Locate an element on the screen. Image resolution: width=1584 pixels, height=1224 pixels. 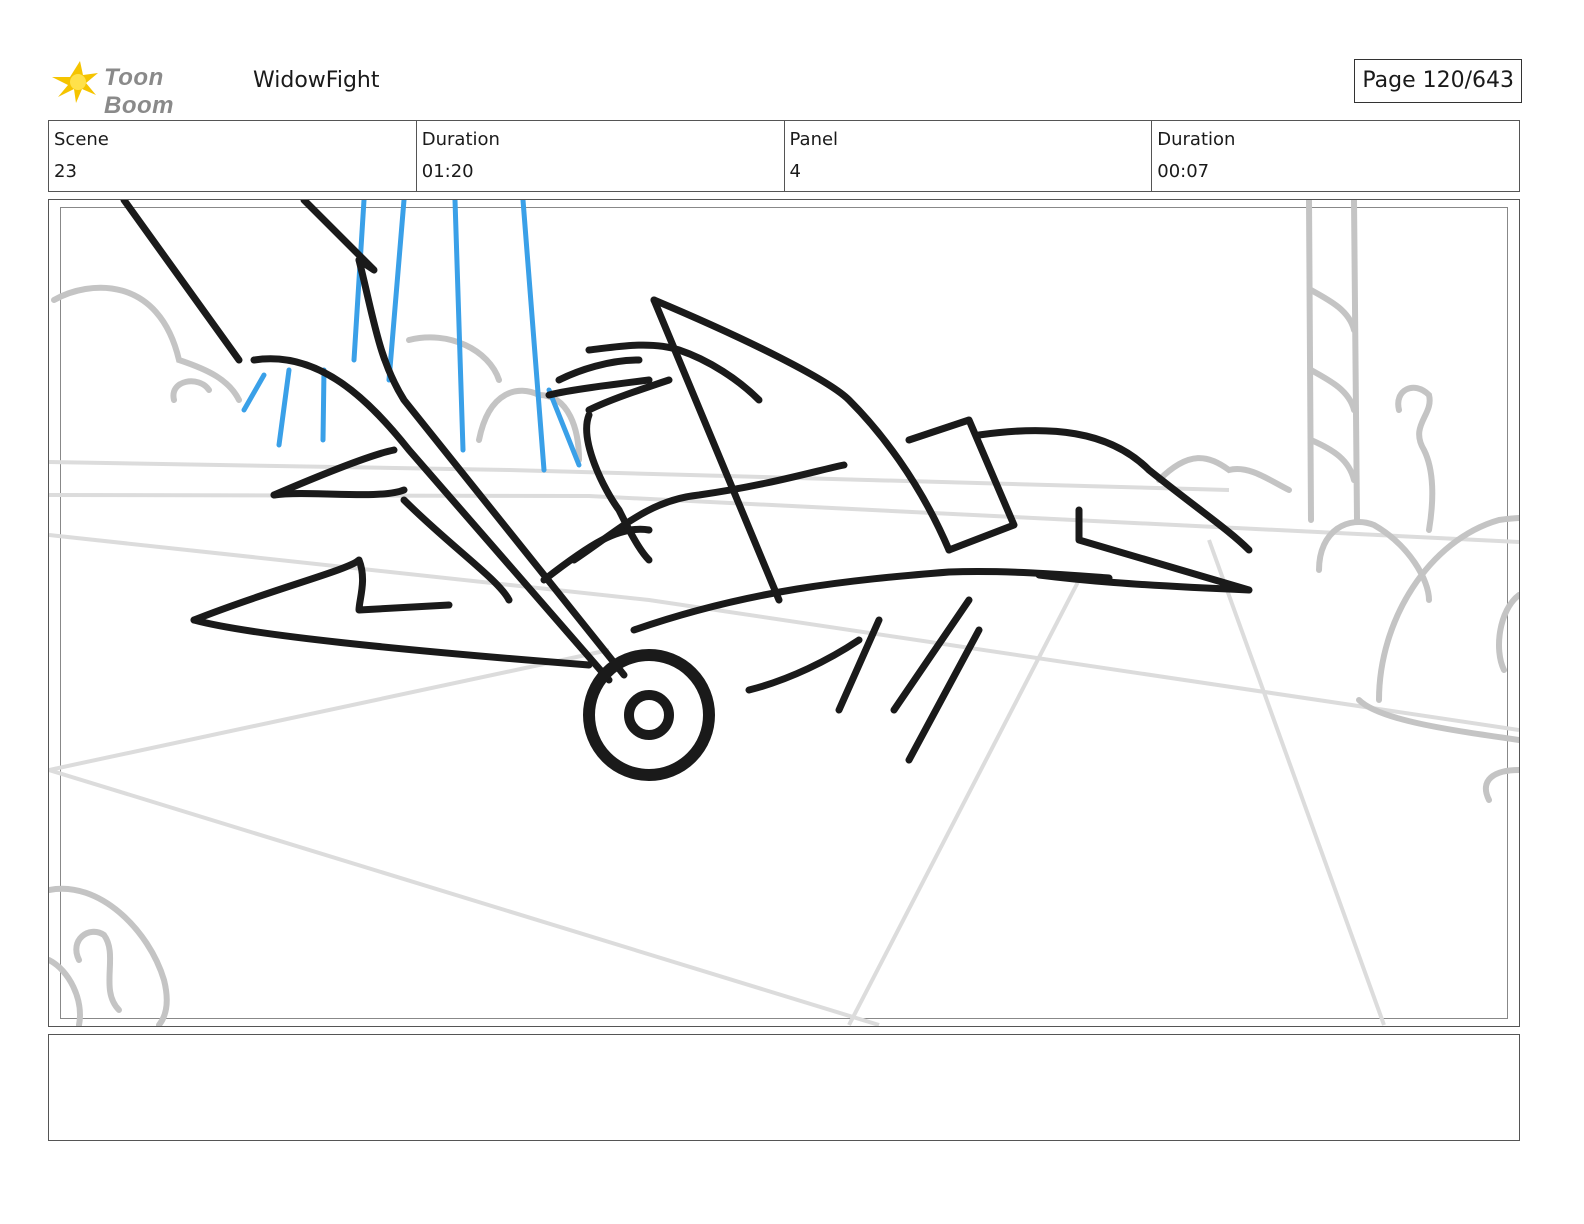
scene-cell: Scene 23 is located at coordinates (232, 156).